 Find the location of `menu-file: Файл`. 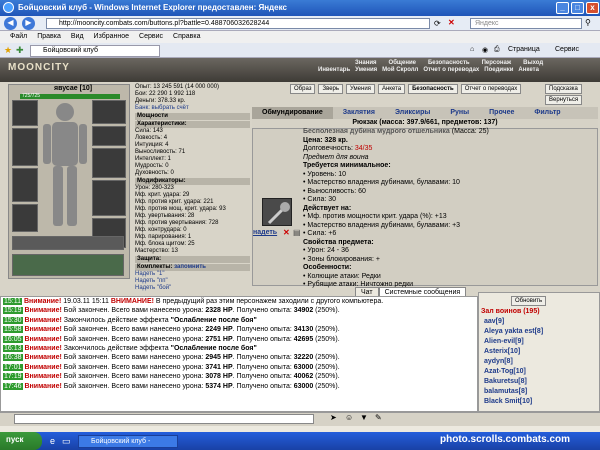

menu-file: Файл is located at coordinates (18, 38).